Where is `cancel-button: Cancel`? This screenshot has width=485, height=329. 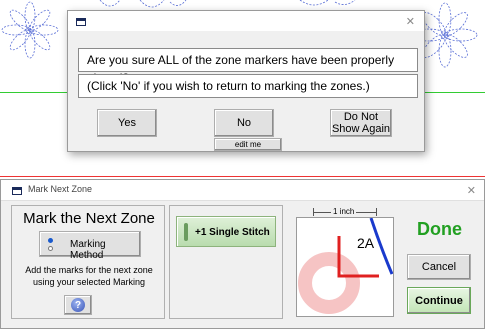 cancel-button: Cancel is located at coordinates (439, 267).